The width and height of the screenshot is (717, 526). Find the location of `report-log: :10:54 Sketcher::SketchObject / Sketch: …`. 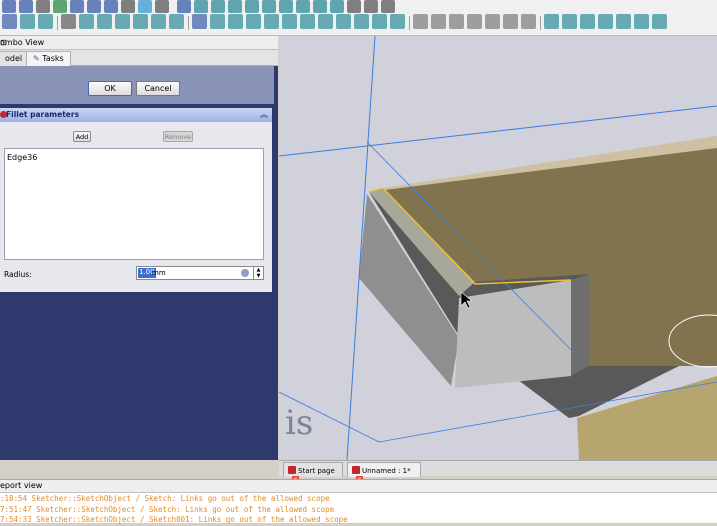

report-log: :10:54 Sketcher::SketchObject / Sketch: … is located at coordinates (358, 510).